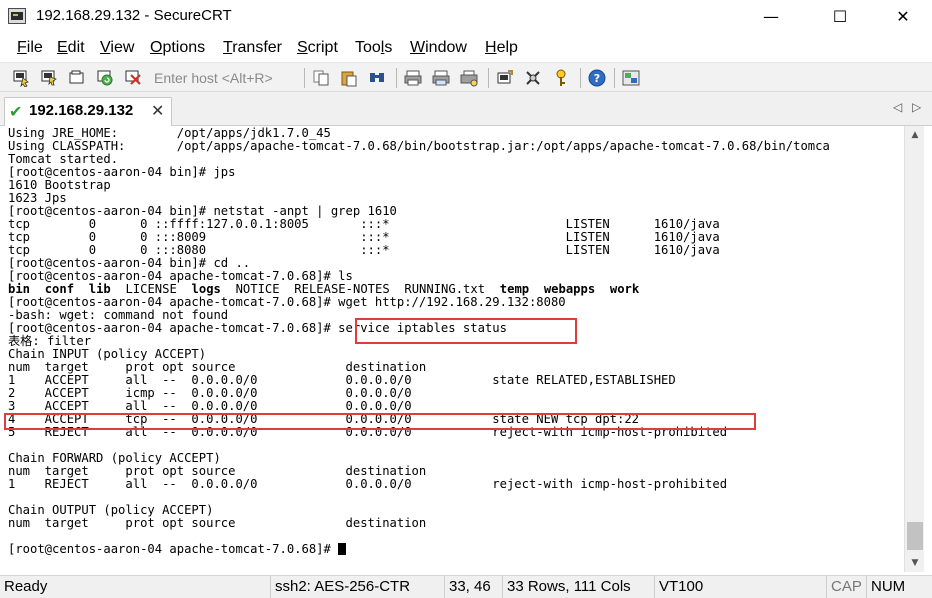 This screenshot has width=932, height=598. What do you see at coordinates (624, 289) in the screenshot?
I see `ls-entry: work` at bounding box center [624, 289].